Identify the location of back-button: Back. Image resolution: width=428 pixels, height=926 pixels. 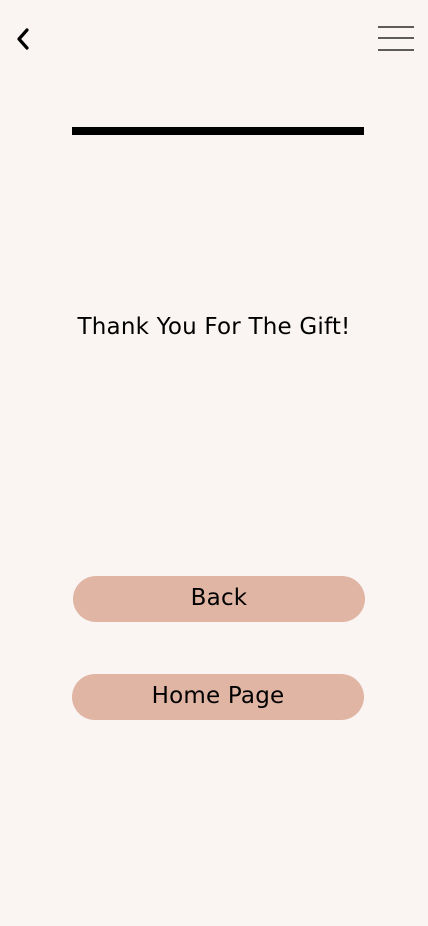
(219, 599).